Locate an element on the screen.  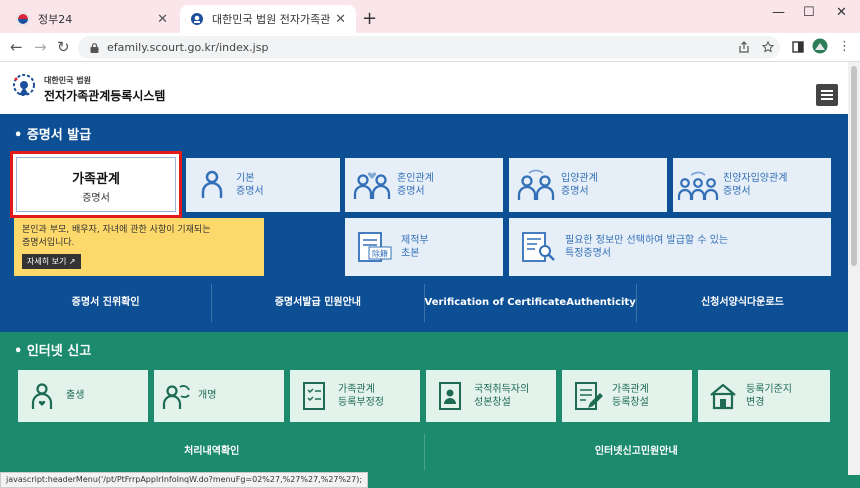
name-change-card: 개명 is located at coordinates (219, 396).